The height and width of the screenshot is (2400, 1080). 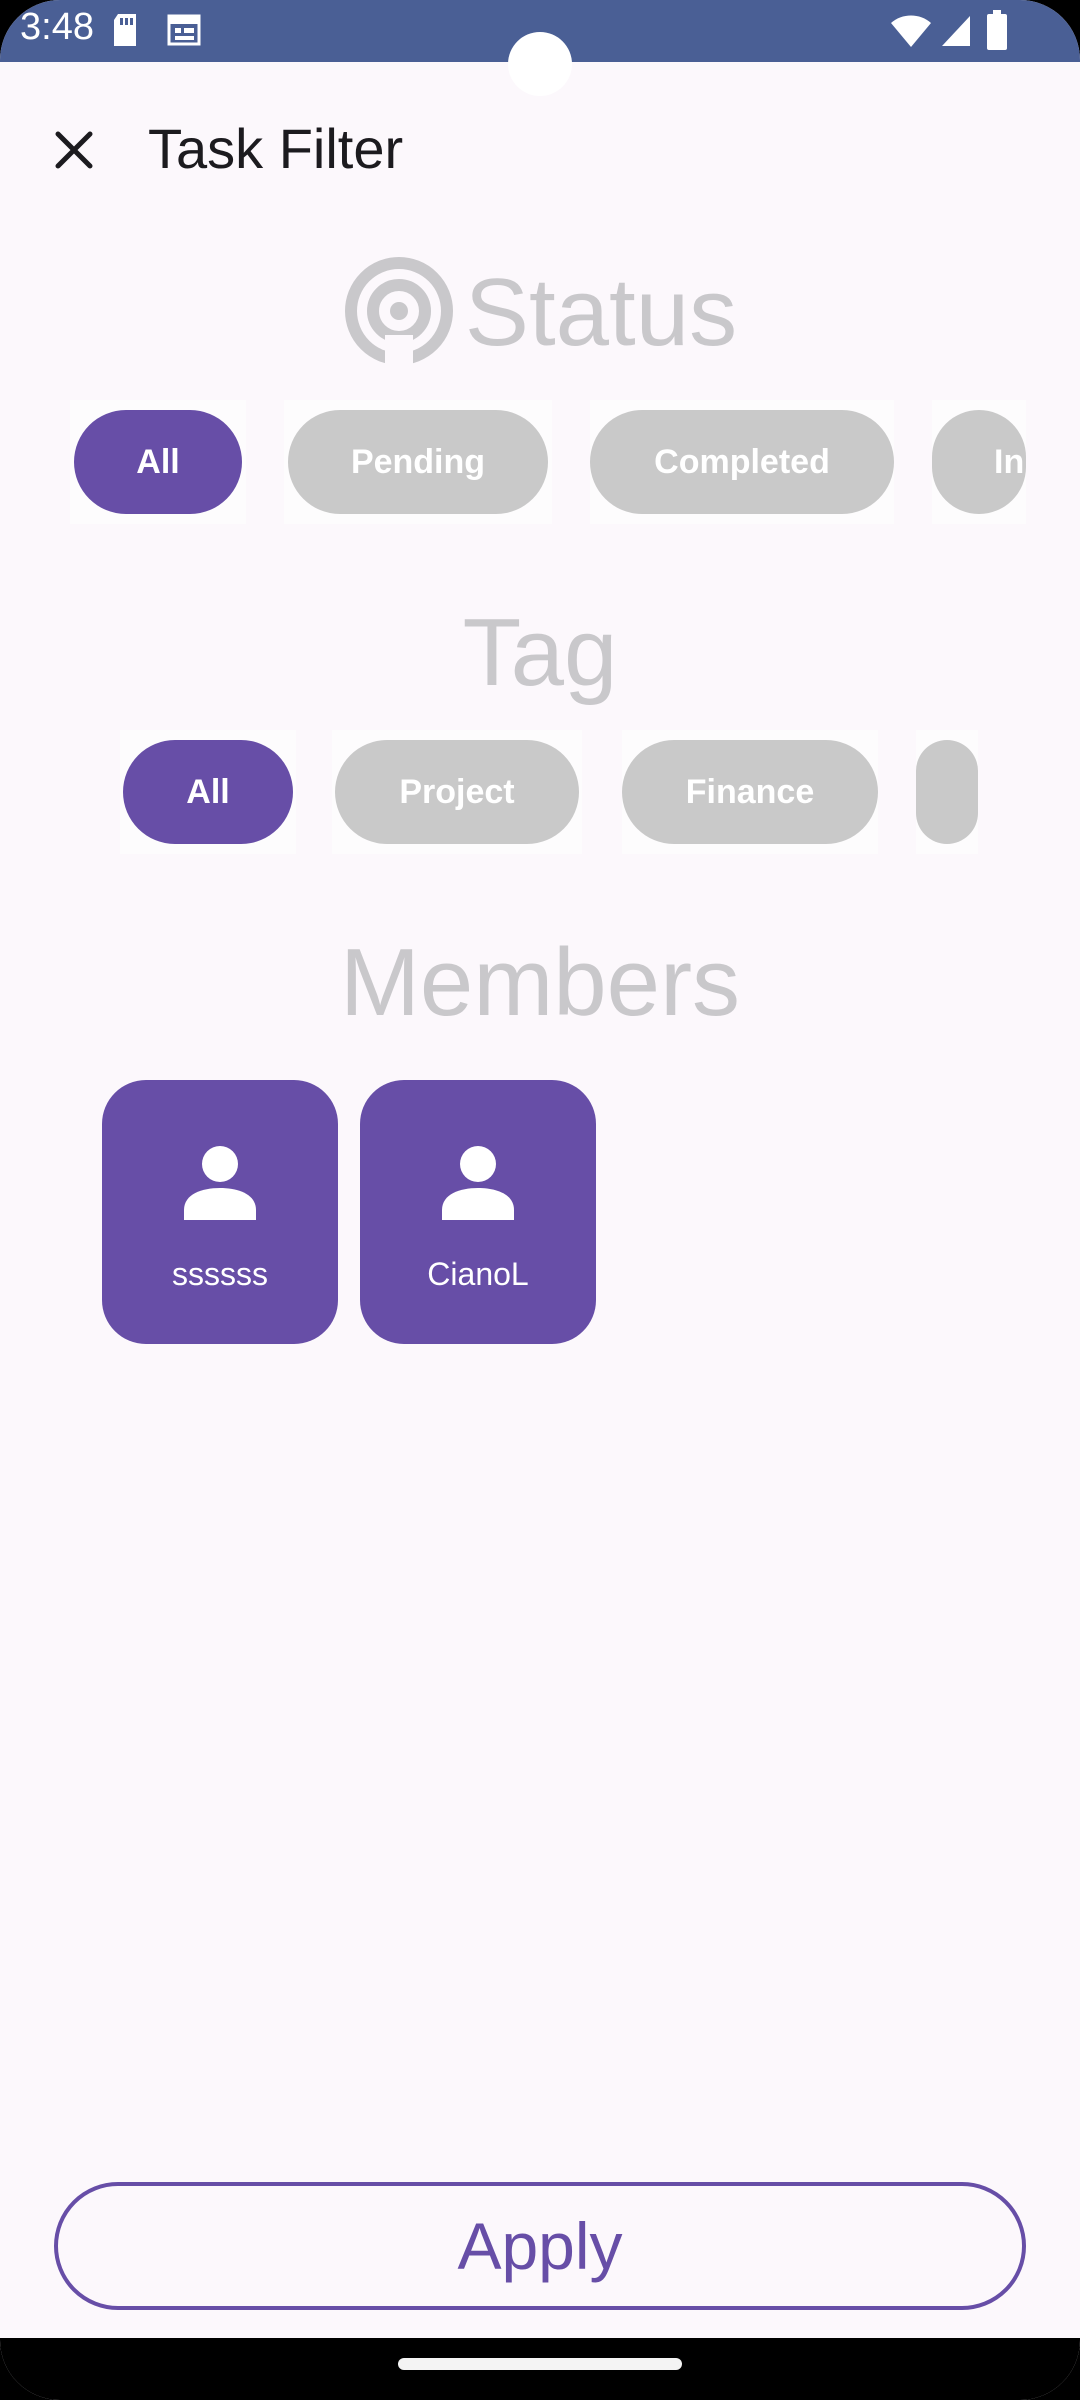 I want to click on tag-chip-cell: Finance, so click(x=750, y=792).